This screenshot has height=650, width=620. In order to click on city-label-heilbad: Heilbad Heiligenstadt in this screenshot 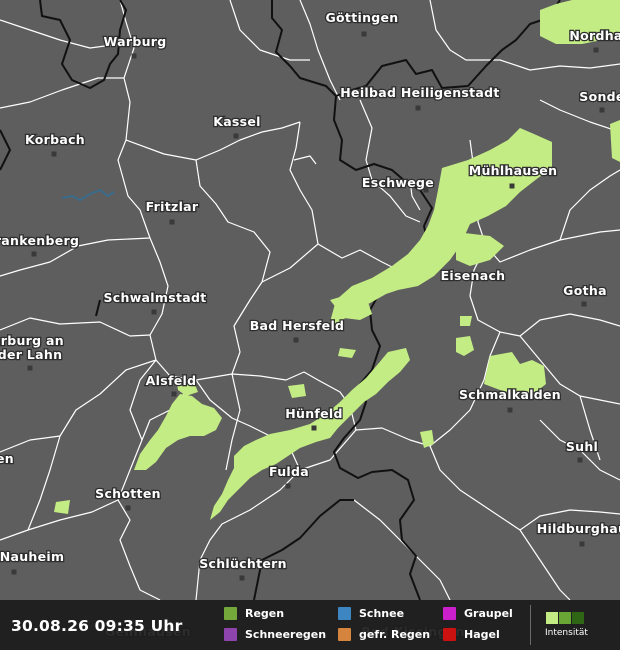, I will do `click(419, 92)`.